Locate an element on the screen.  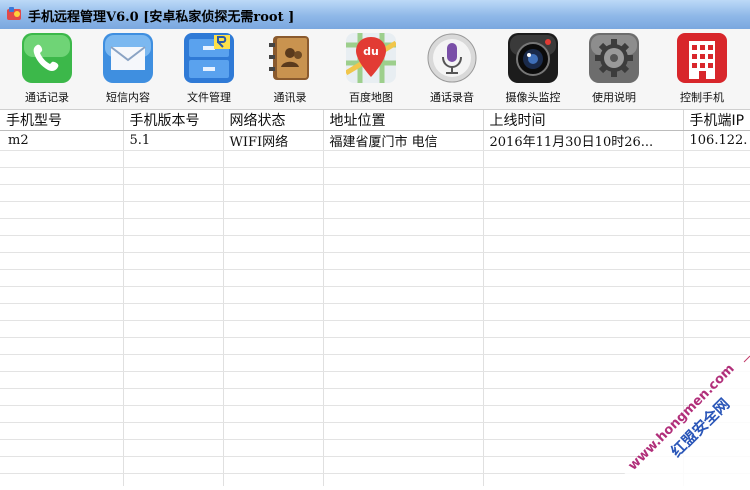
column-header-model: 手机型号 is located at coordinates (62, 120).